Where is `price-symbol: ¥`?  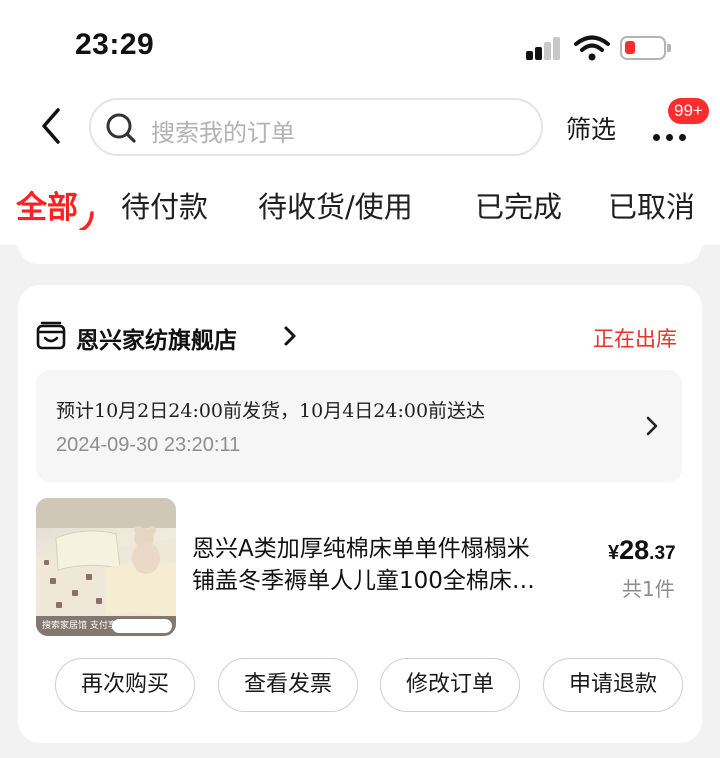 price-symbol: ¥ is located at coordinates (614, 553).